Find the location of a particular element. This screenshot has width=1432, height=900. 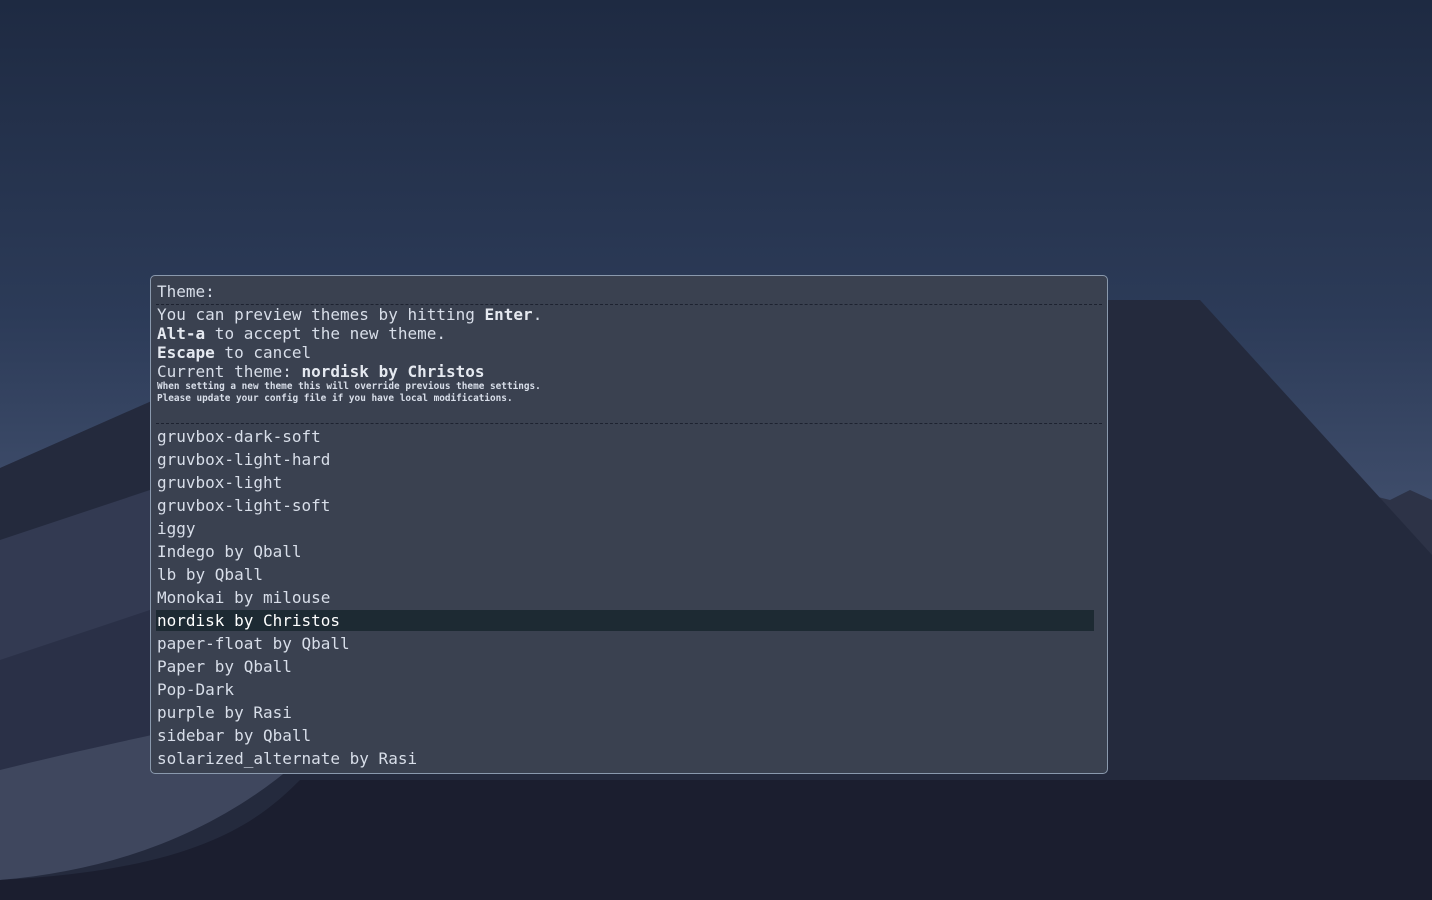

prompt-label: Theme: is located at coordinates (186, 292).